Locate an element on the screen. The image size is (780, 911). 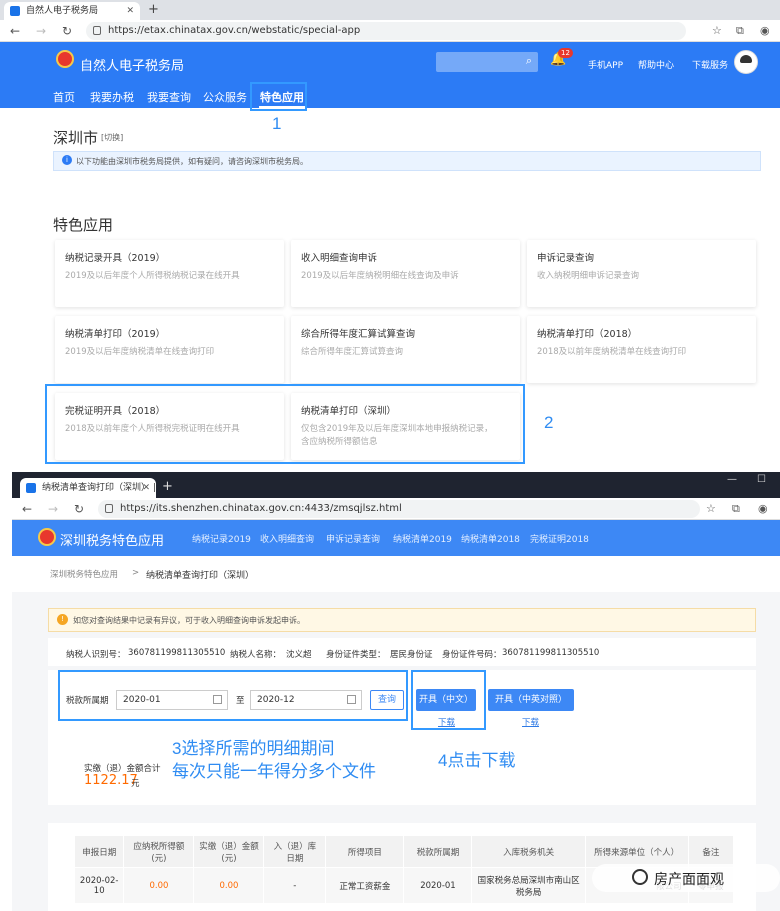
notification-badge: 12 is located at coordinates (565, 53).